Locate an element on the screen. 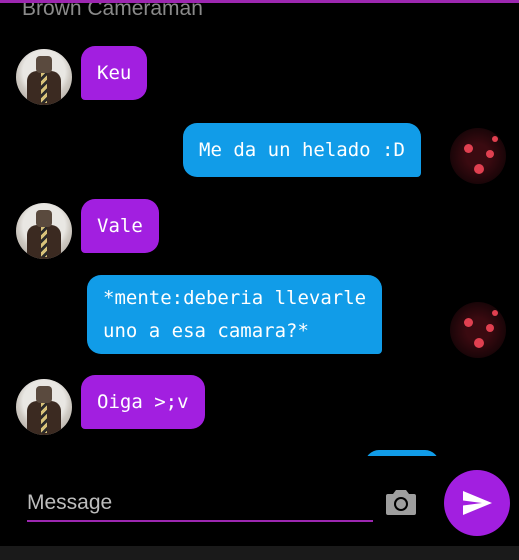 Image resolution: width=519 pixels, height=560 pixels. message-text: Oiga >;v is located at coordinates (143, 402).